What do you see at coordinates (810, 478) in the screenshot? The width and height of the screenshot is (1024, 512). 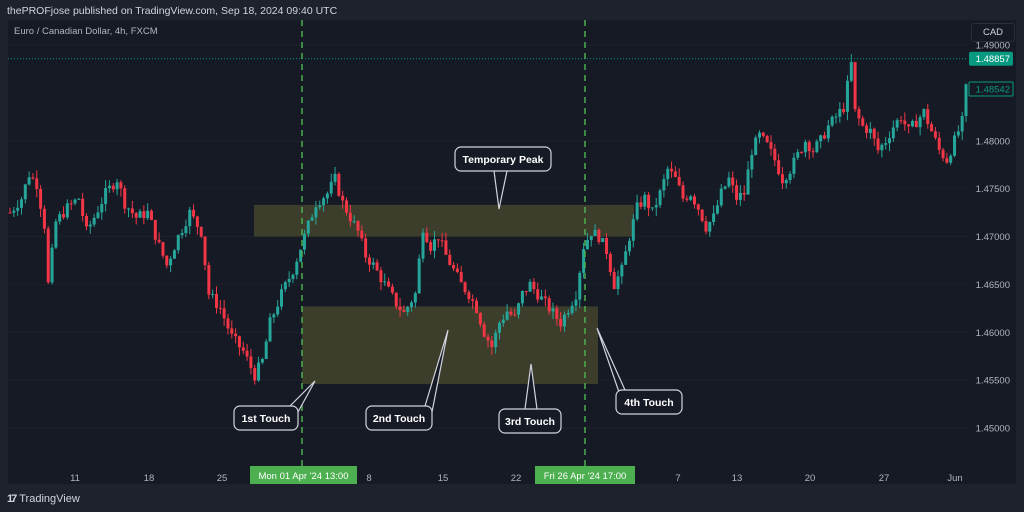 I see `time-tick-label: 20` at bounding box center [810, 478].